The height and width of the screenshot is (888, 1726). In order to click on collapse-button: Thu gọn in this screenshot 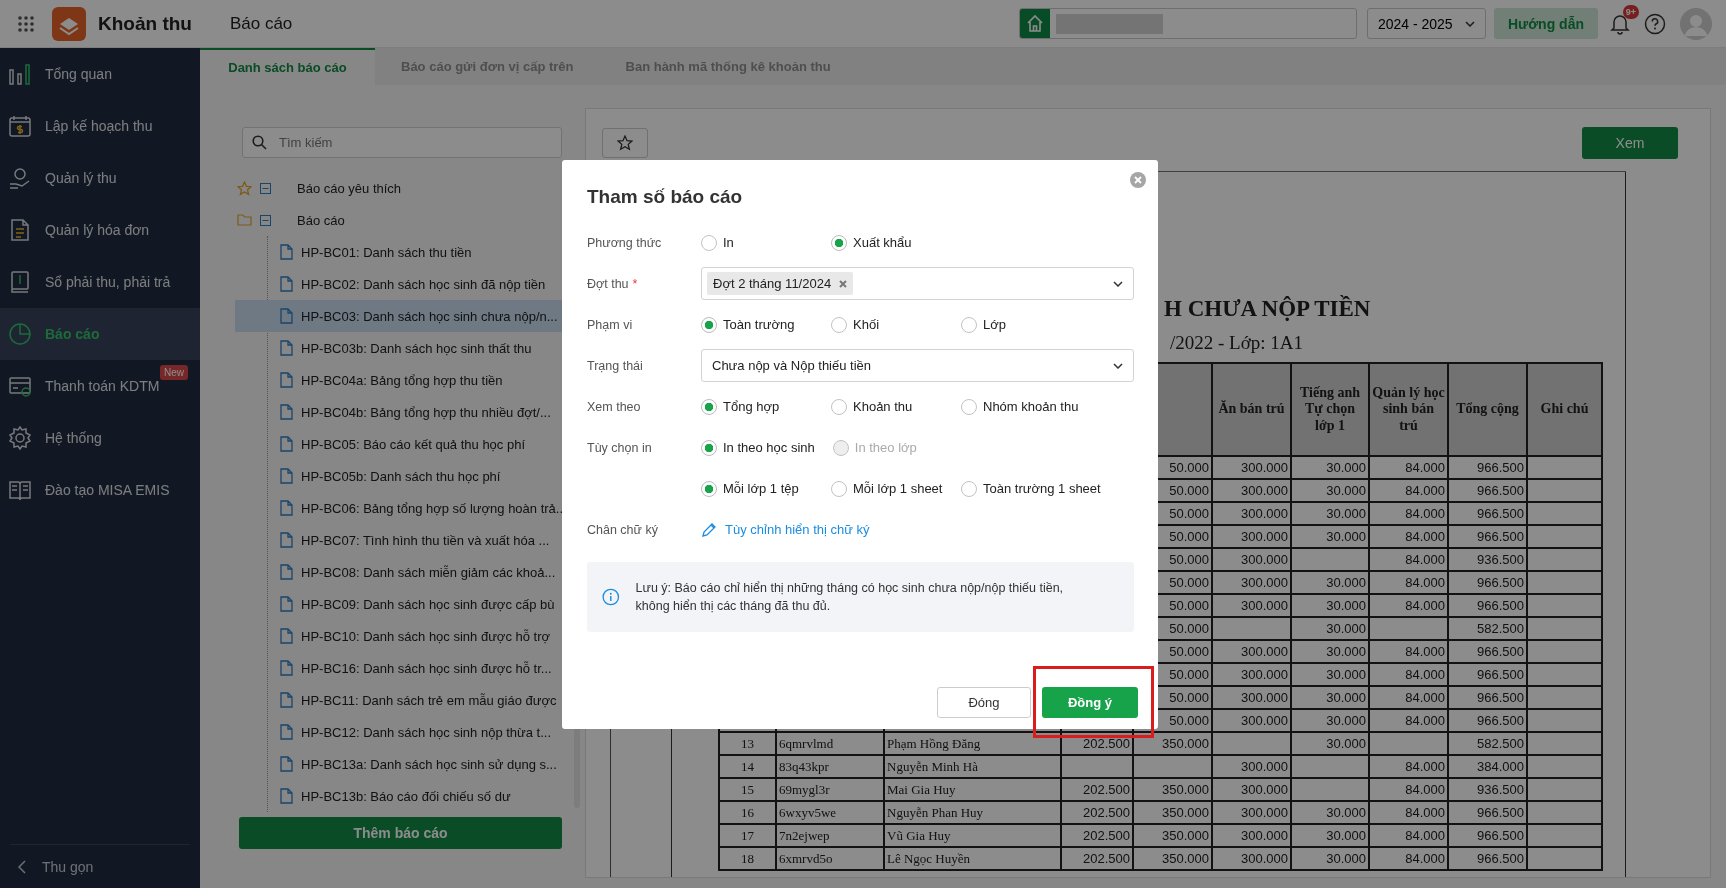, I will do `click(100, 866)`.